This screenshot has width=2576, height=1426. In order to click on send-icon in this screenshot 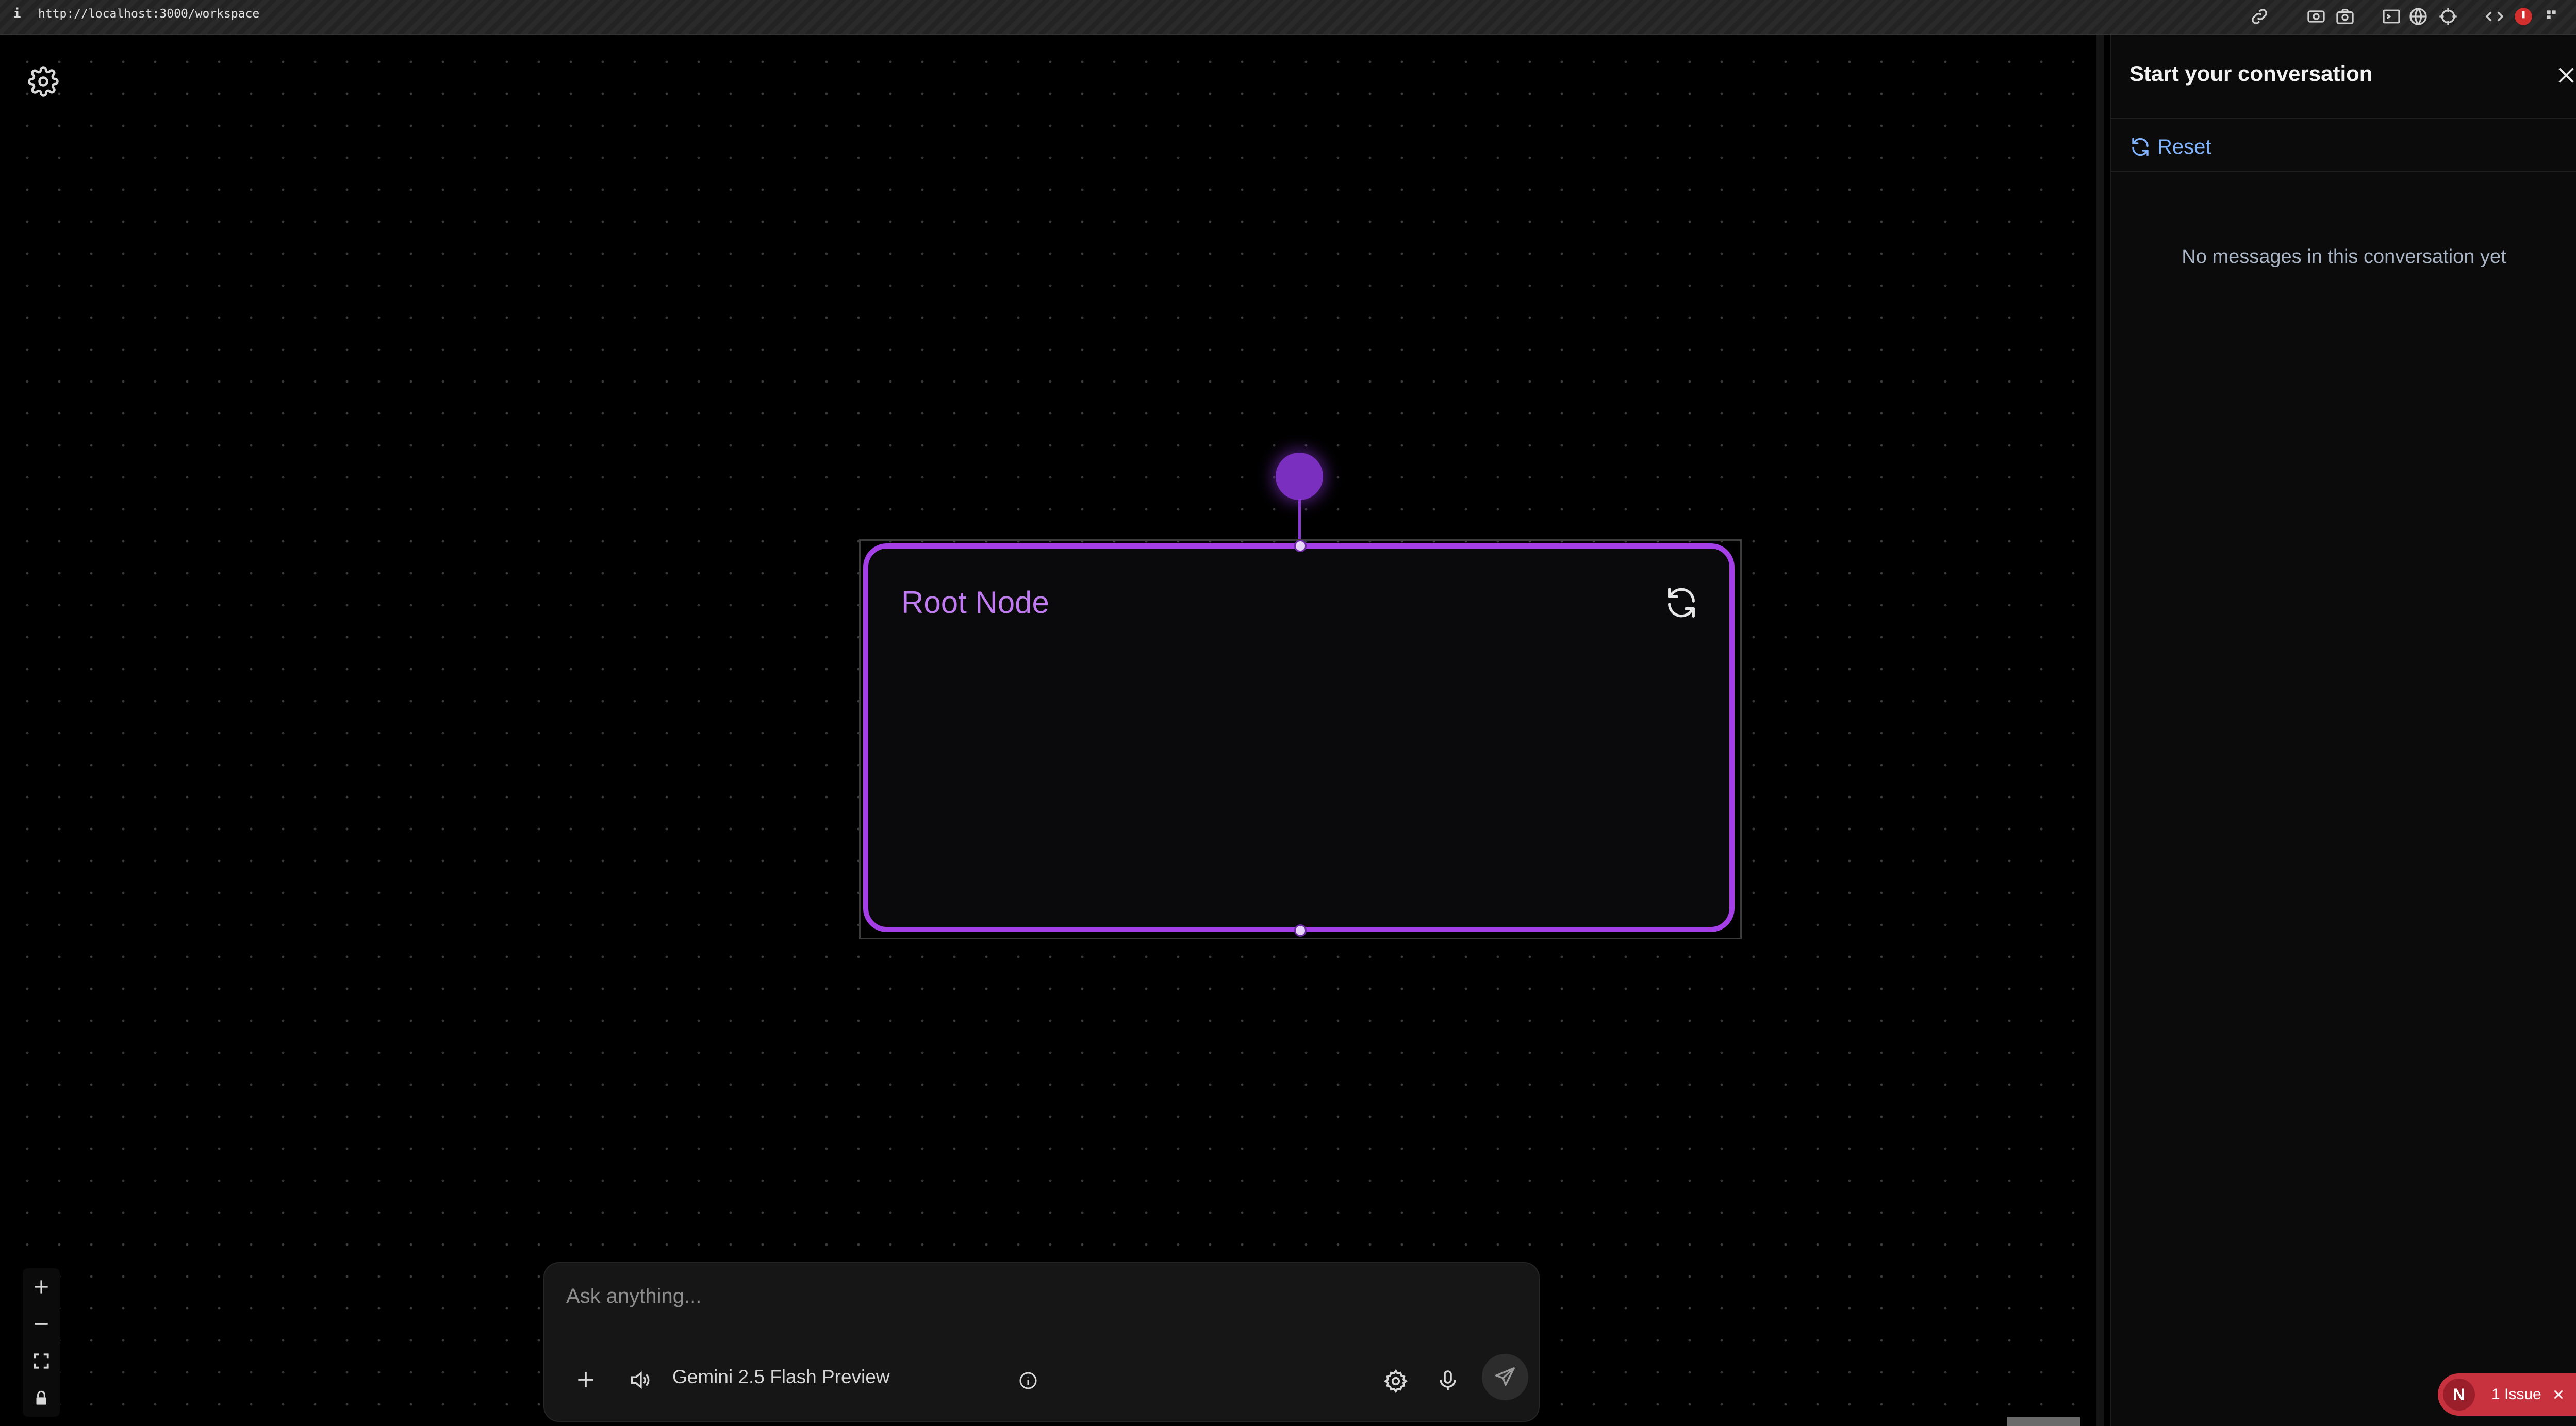, I will do `click(1505, 1377)`.